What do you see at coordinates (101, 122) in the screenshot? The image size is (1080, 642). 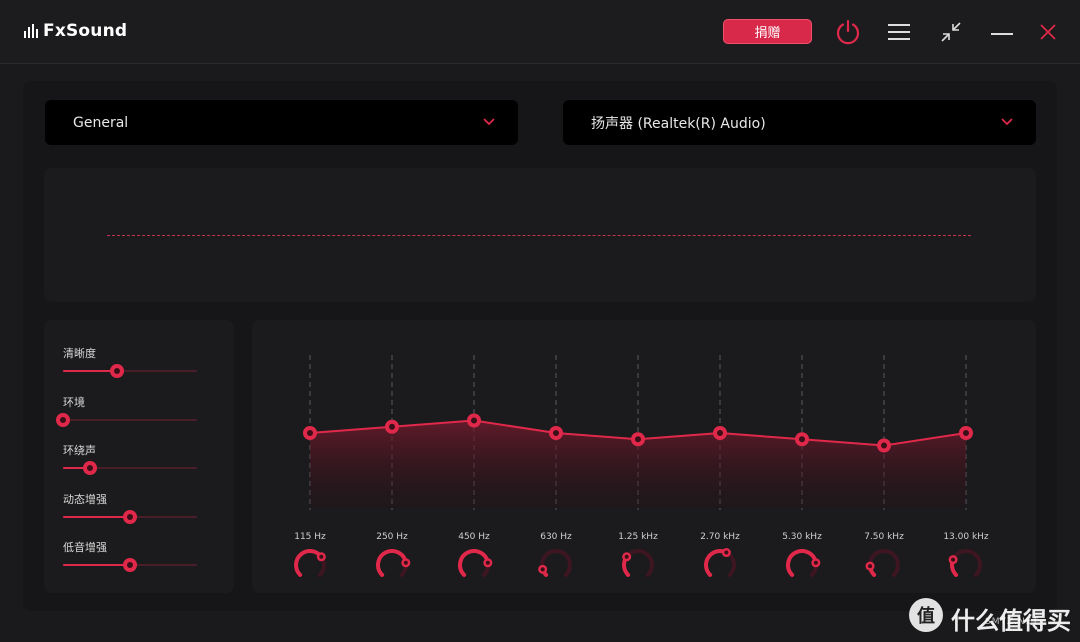 I see `preset-selected: General` at bounding box center [101, 122].